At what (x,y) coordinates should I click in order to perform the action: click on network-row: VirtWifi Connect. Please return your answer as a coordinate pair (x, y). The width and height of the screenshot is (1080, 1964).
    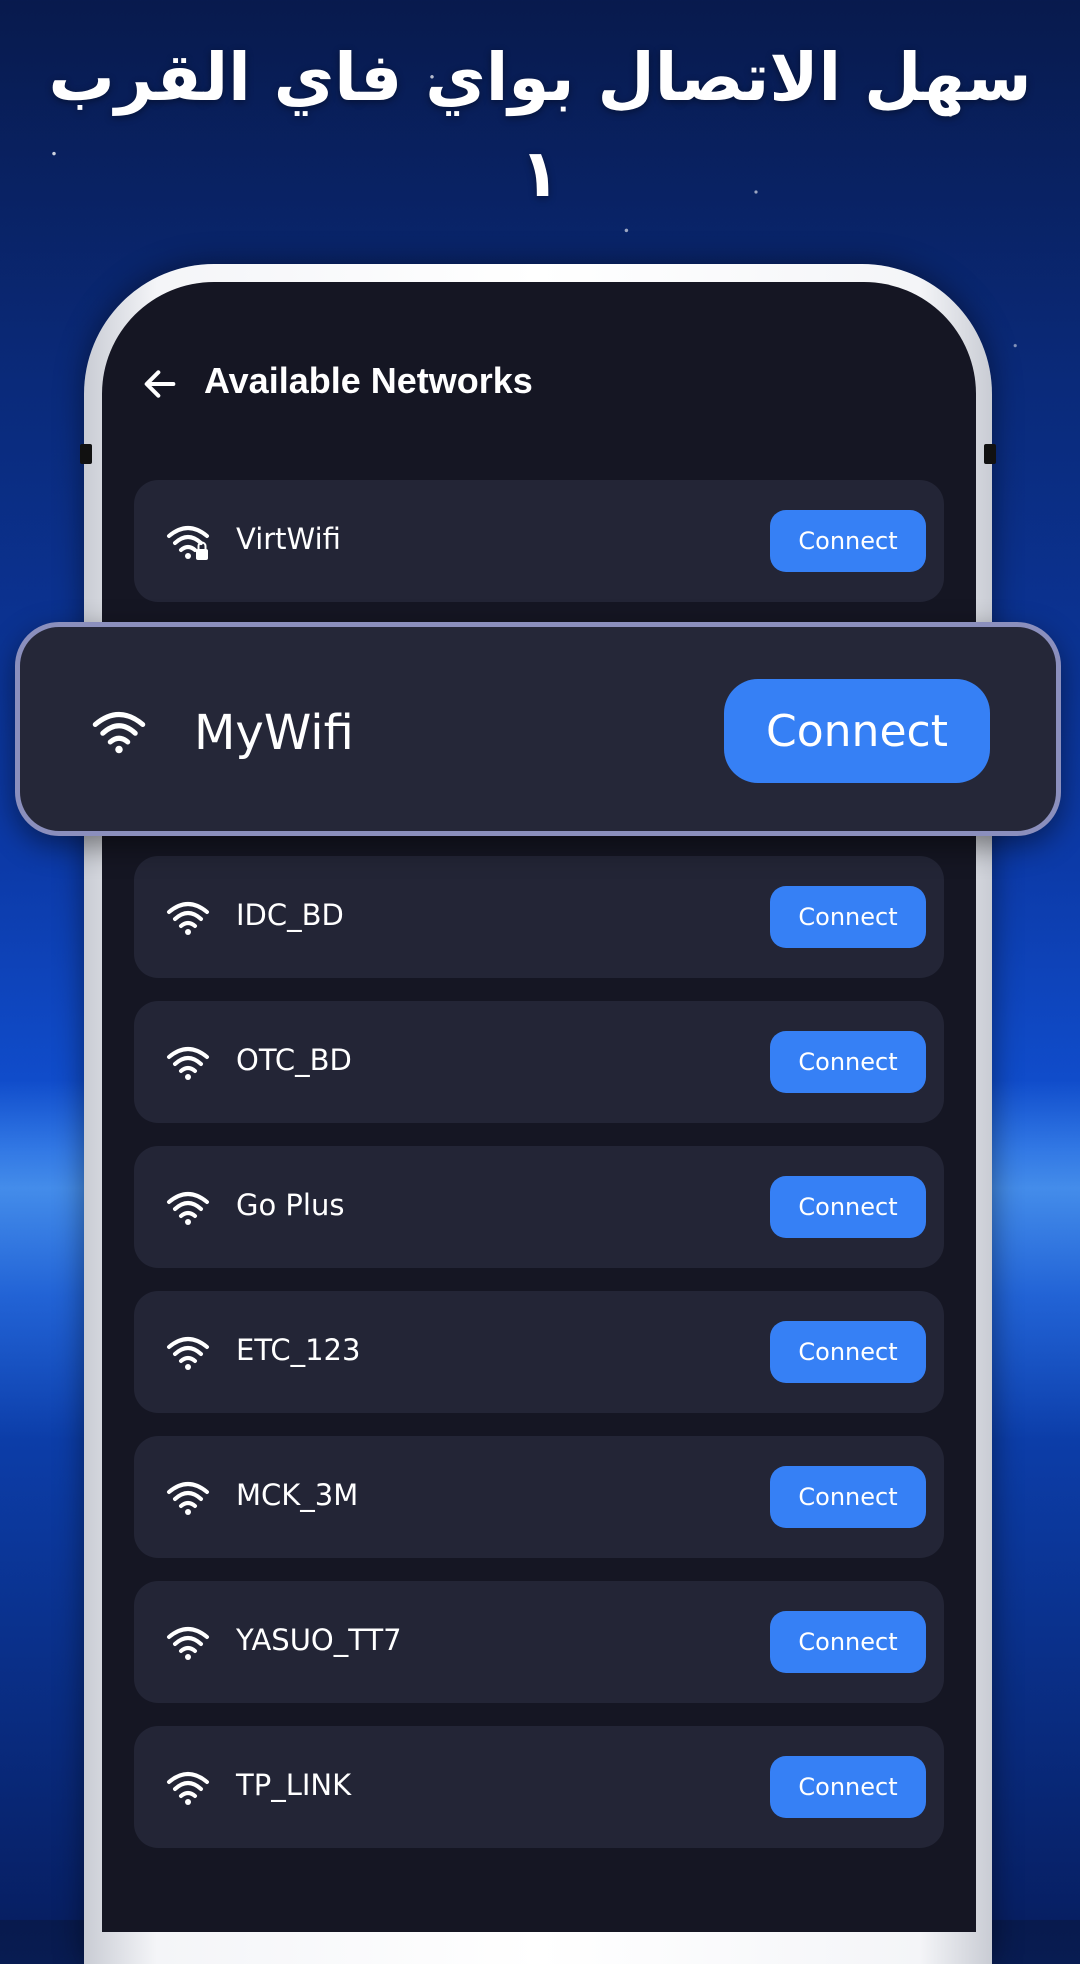
    Looking at the image, I should click on (539, 541).